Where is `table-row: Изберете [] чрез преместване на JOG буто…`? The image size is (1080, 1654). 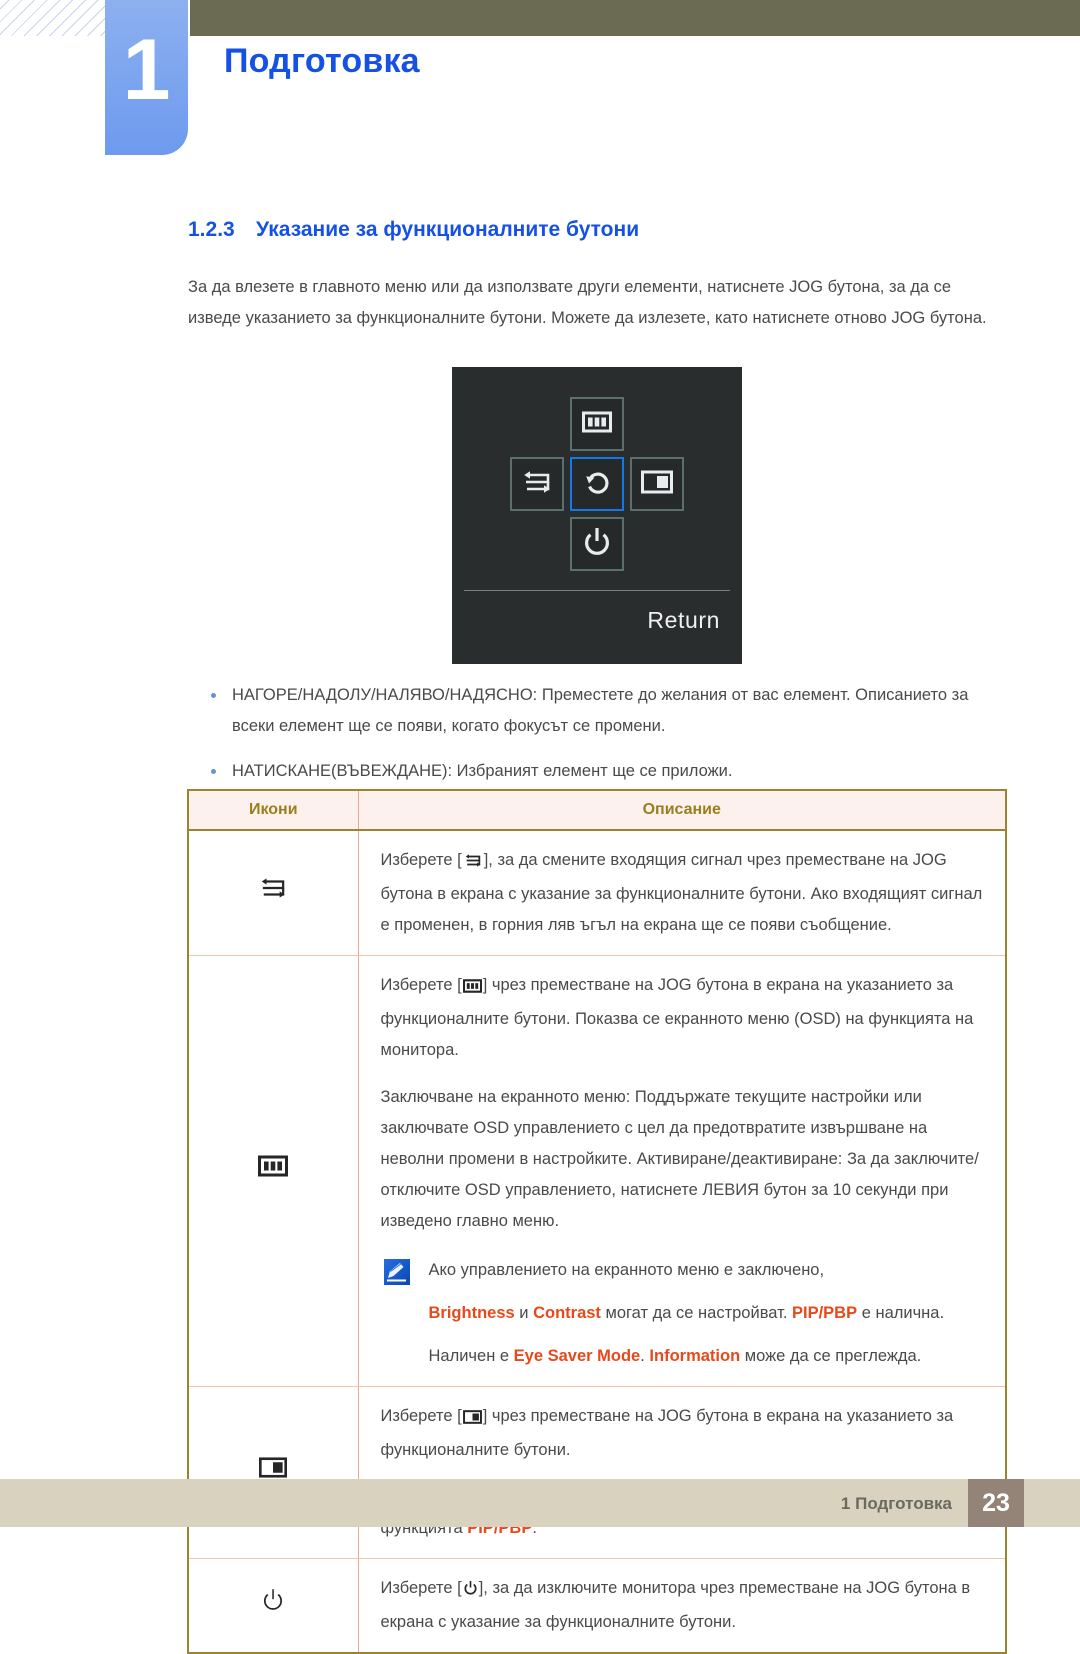
table-row: Изберете [] чрез преместване на JOG буто… is located at coordinates (597, 1472).